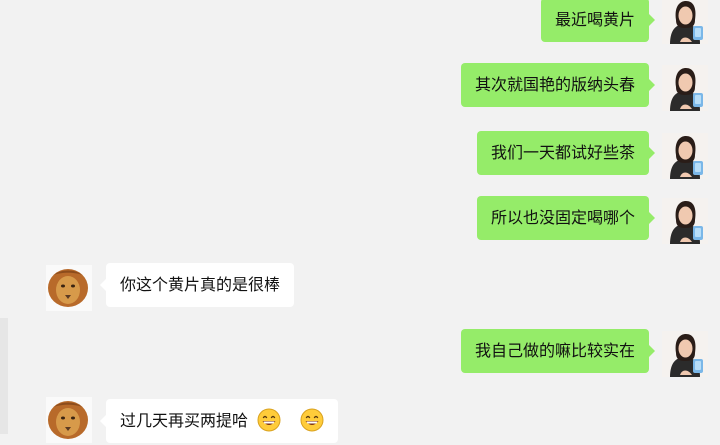 The image size is (720, 445). I want to click on message-text: 其次就国艳的版纳头春, so click(554, 84).